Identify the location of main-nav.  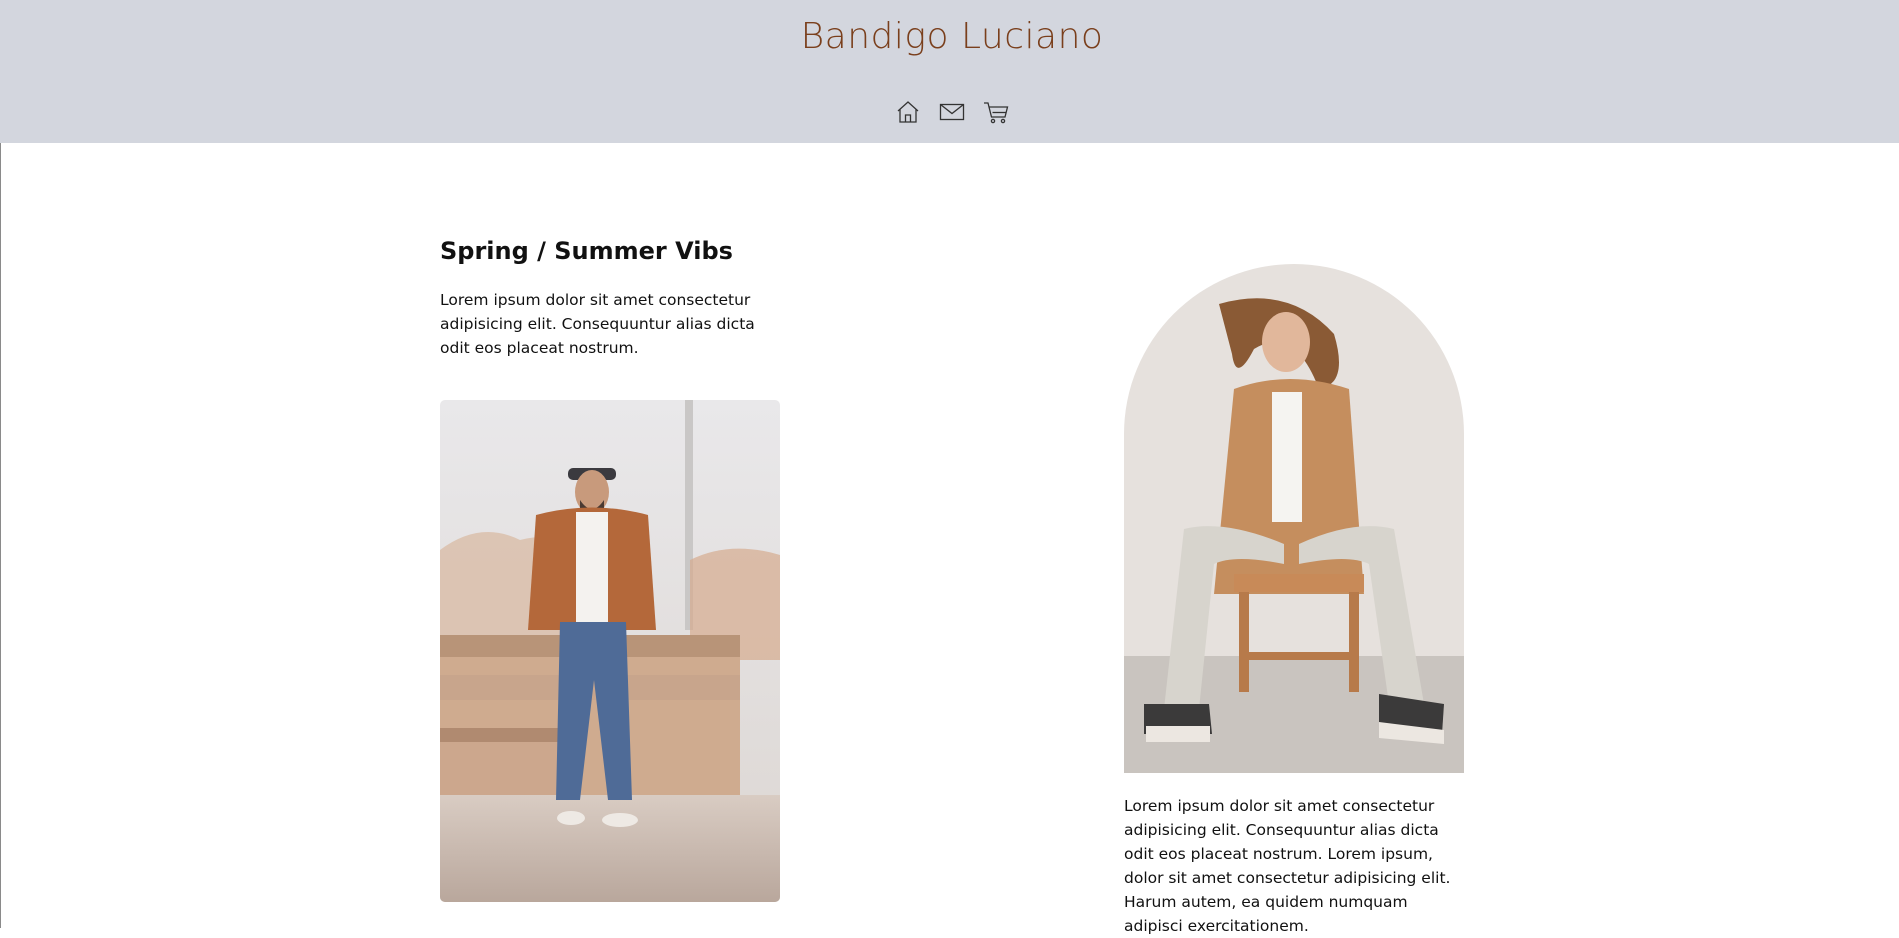
(952, 112).